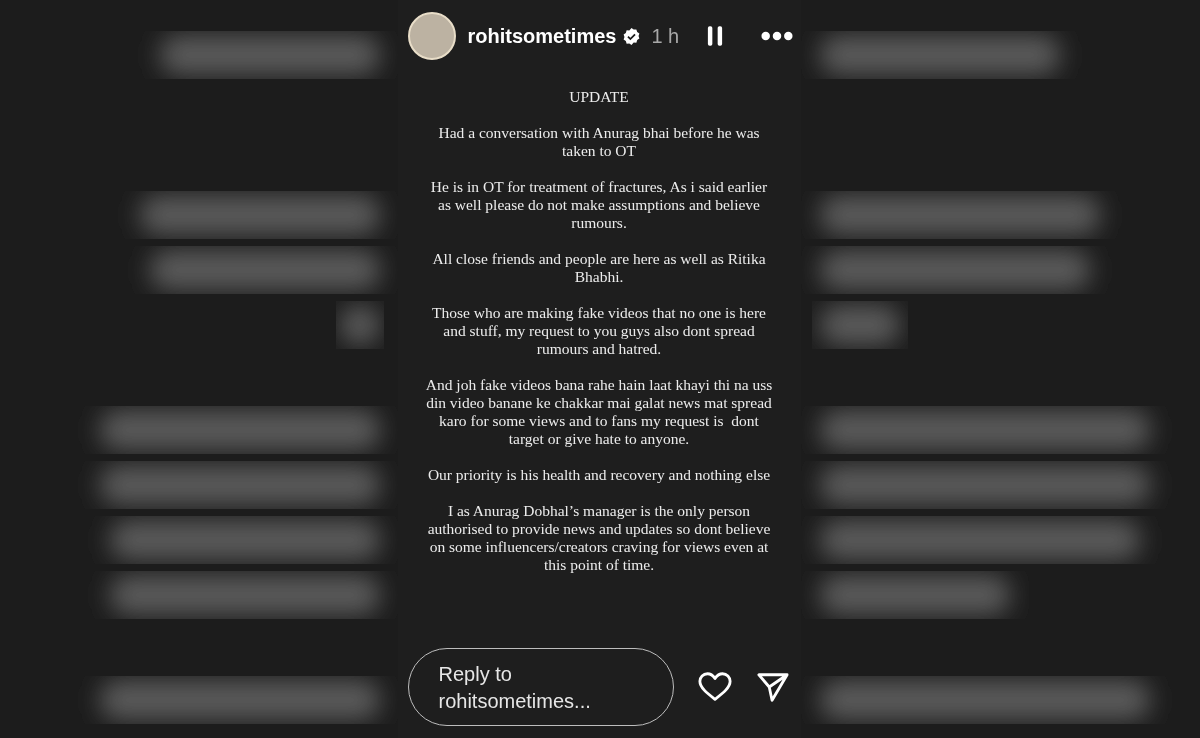 This screenshot has height=738, width=1200. Describe the element at coordinates (665, 36) in the screenshot. I see `post-time: 1 h` at that location.